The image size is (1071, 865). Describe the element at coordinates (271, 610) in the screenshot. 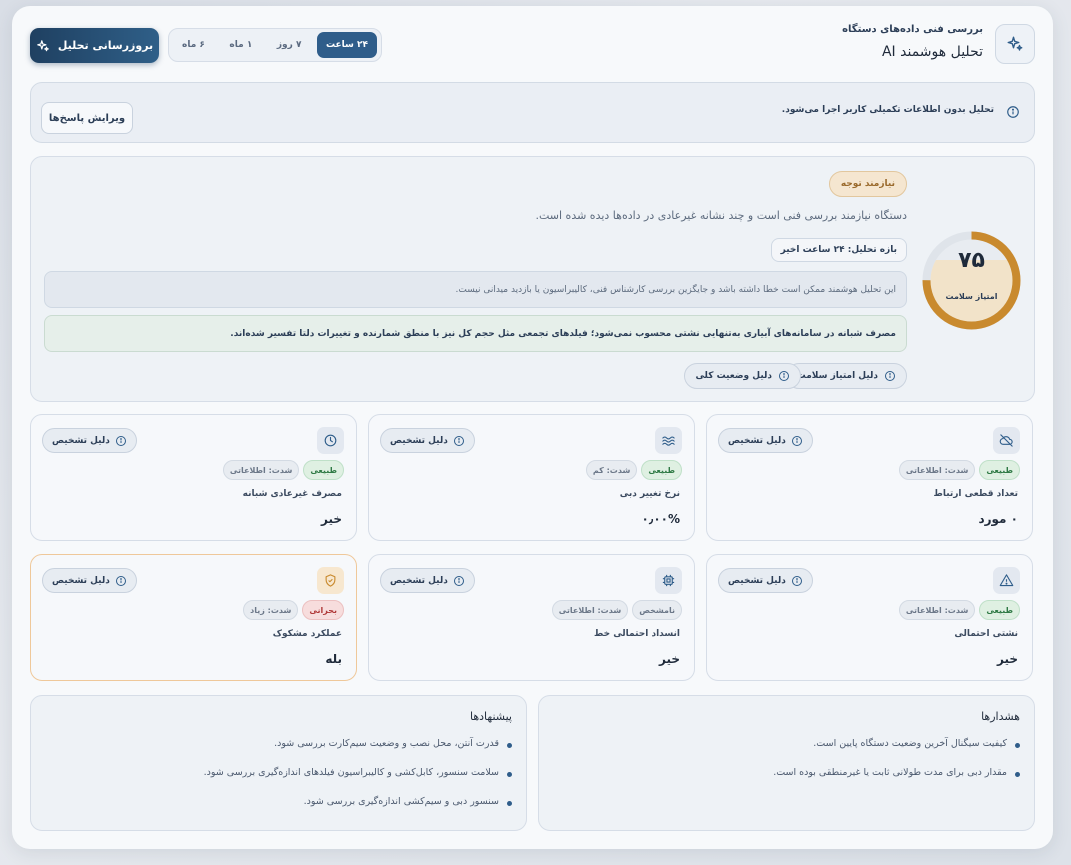

I see `severity-chip: شدت: زیاد` at that location.